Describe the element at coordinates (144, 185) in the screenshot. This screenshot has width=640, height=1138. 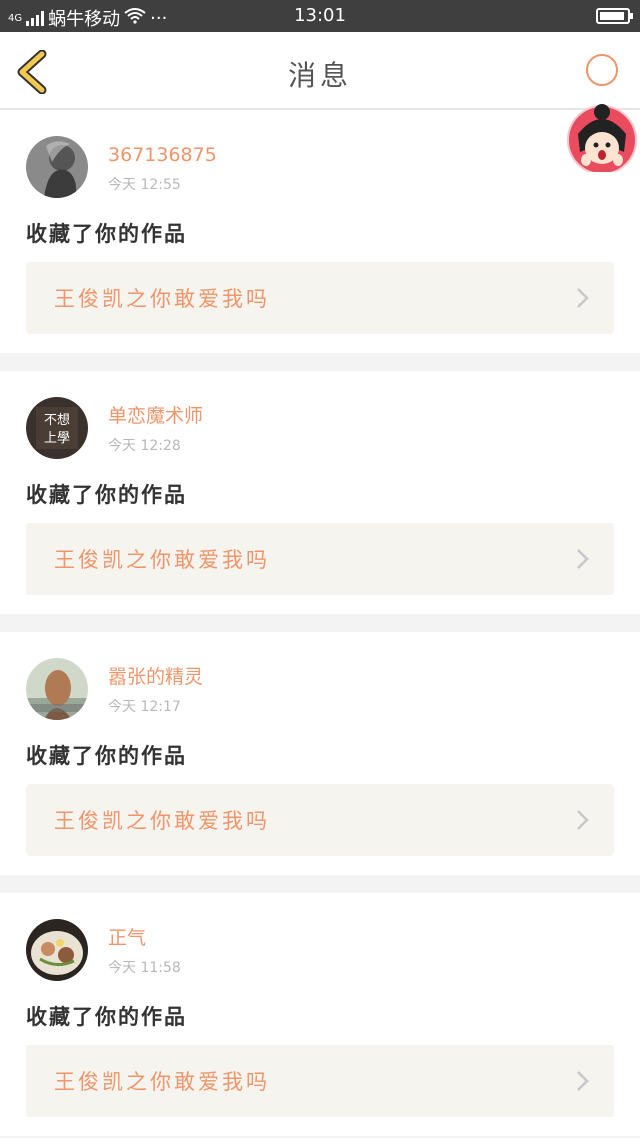
I see `timestamp: 今天 12:55` at that location.